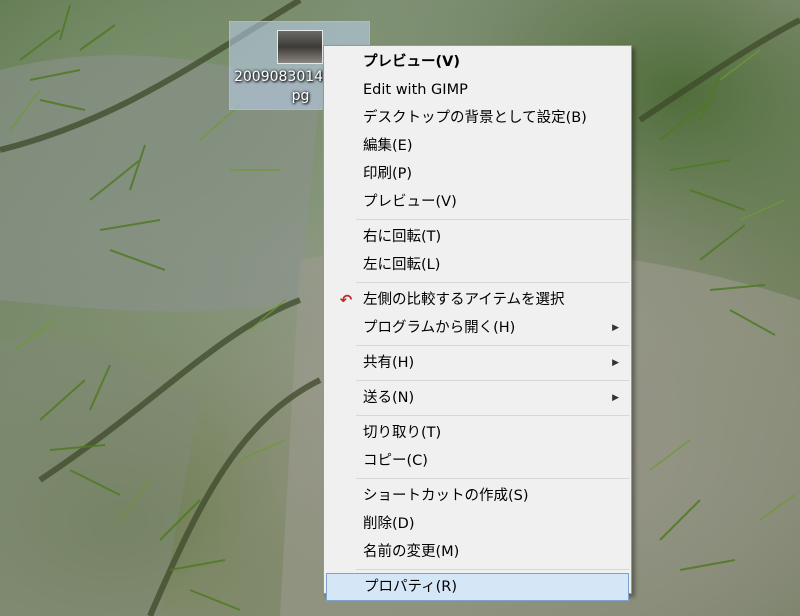 This screenshot has height=616, width=800. I want to click on menu-item-label: コピー(C), so click(395, 461).